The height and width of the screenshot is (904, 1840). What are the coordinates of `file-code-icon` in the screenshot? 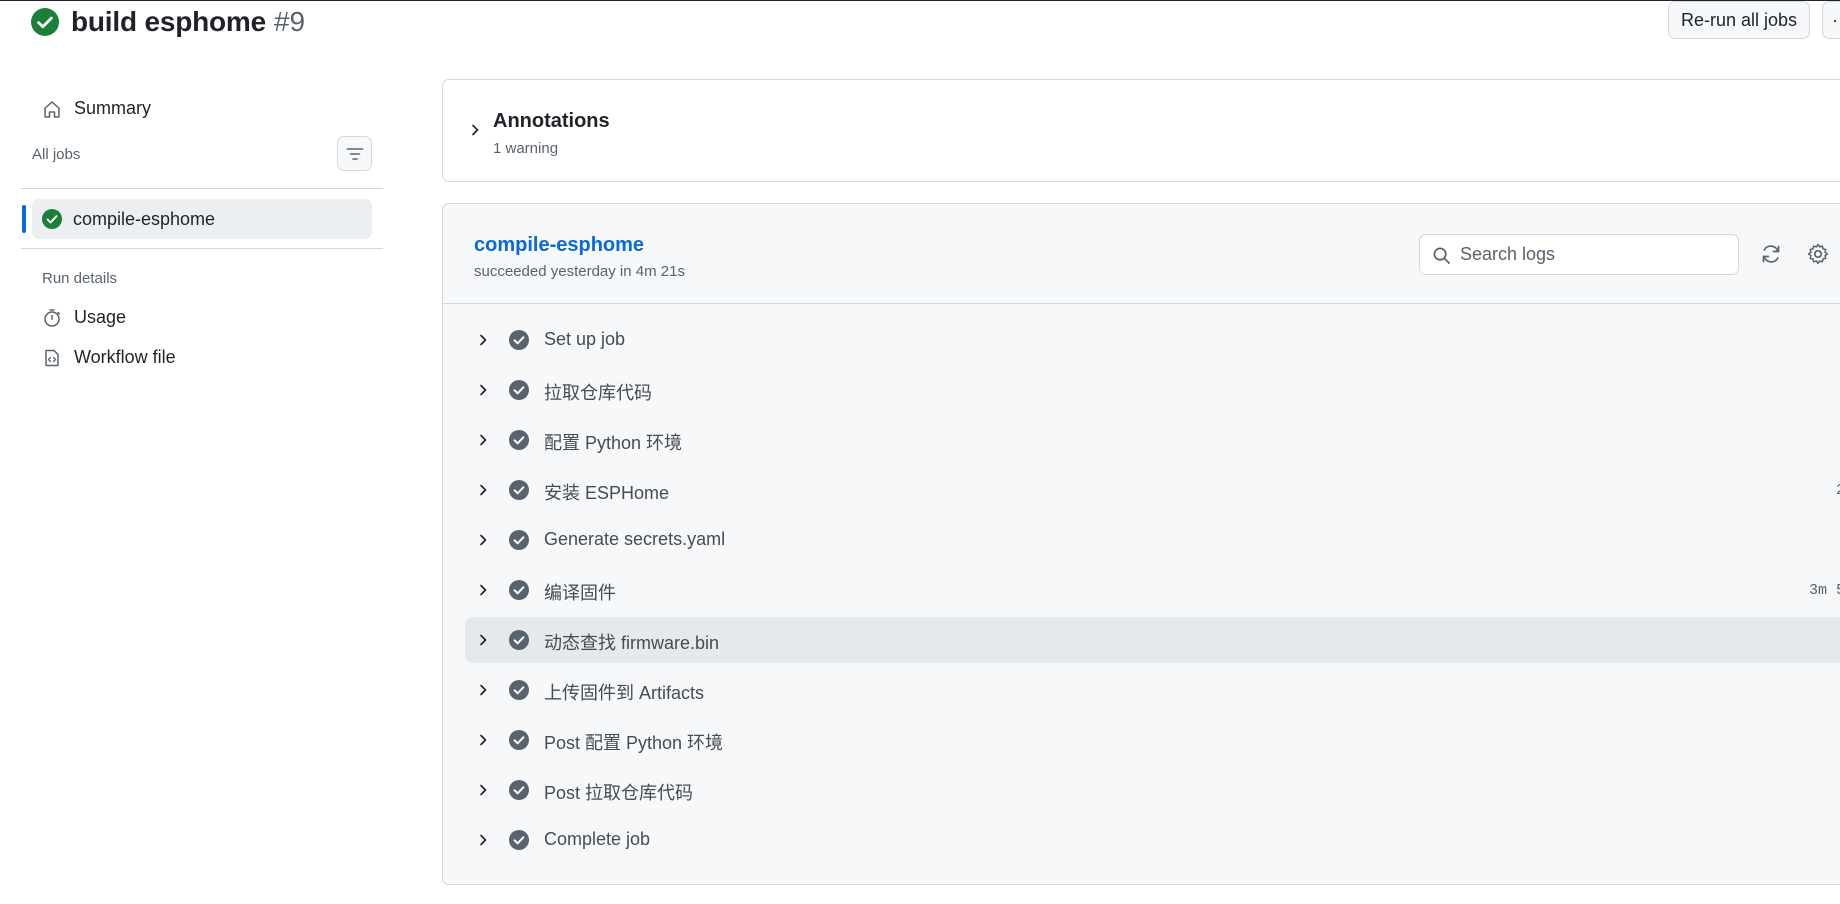 It's located at (52, 357).